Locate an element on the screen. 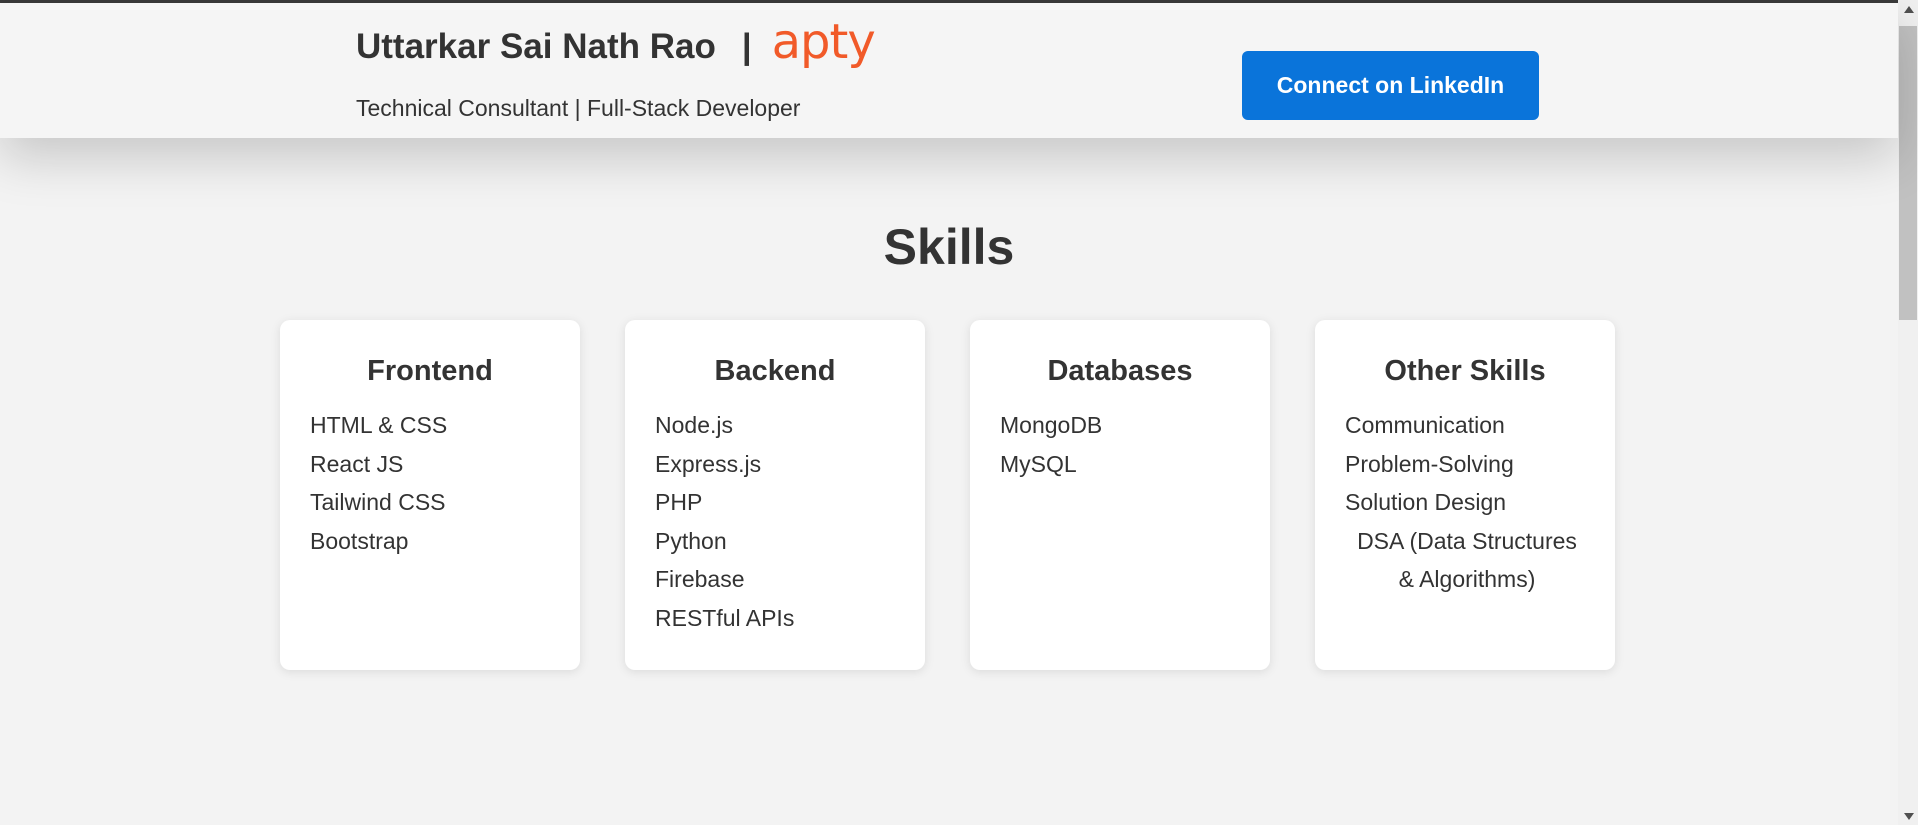 This screenshot has height=825, width=1918. skill-item: MySQL is located at coordinates (1038, 463).